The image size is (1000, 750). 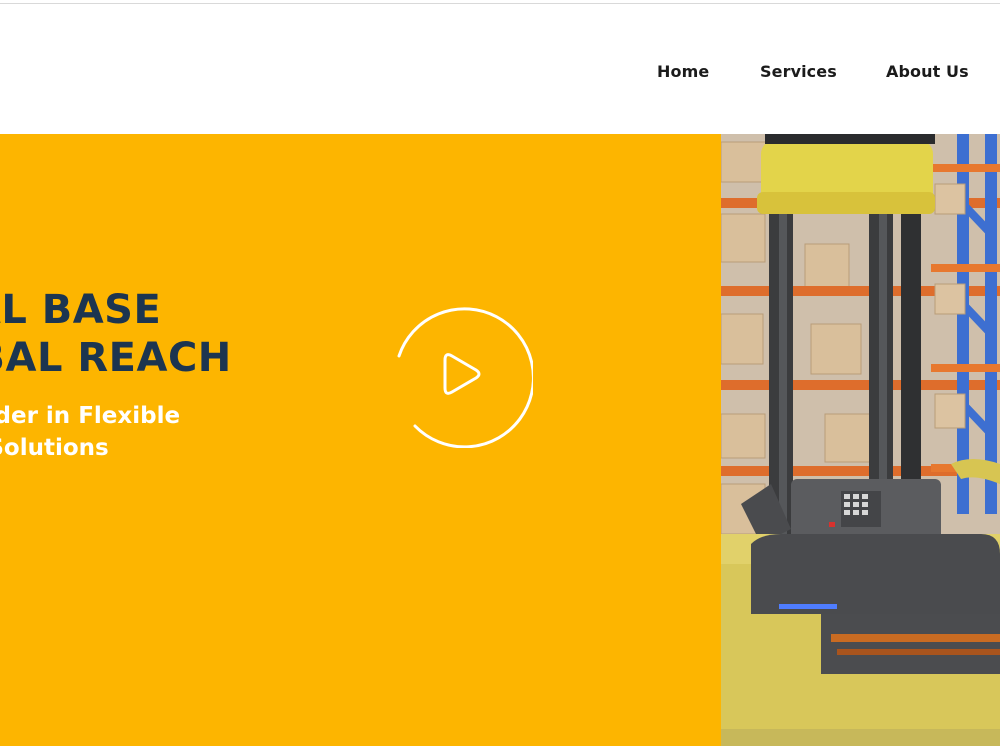 I want to click on hero-headline-line-1: CAL BASE, so click(x=81, y=310).